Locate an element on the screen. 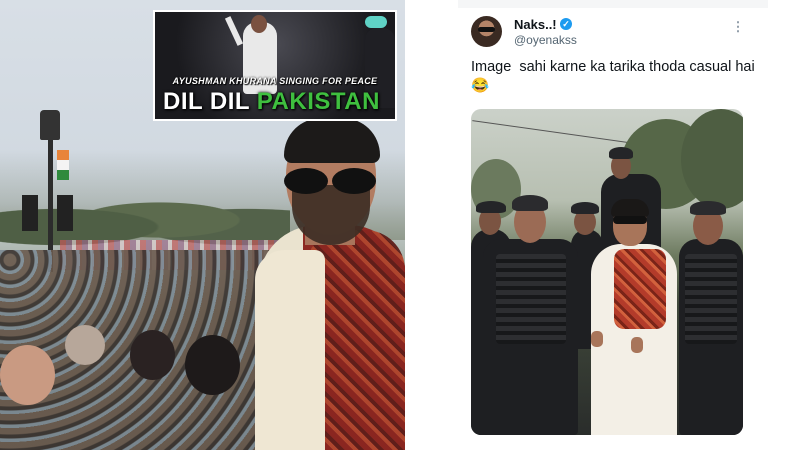  check-badge-icon: ✓ is located at coordinates (566, 24).